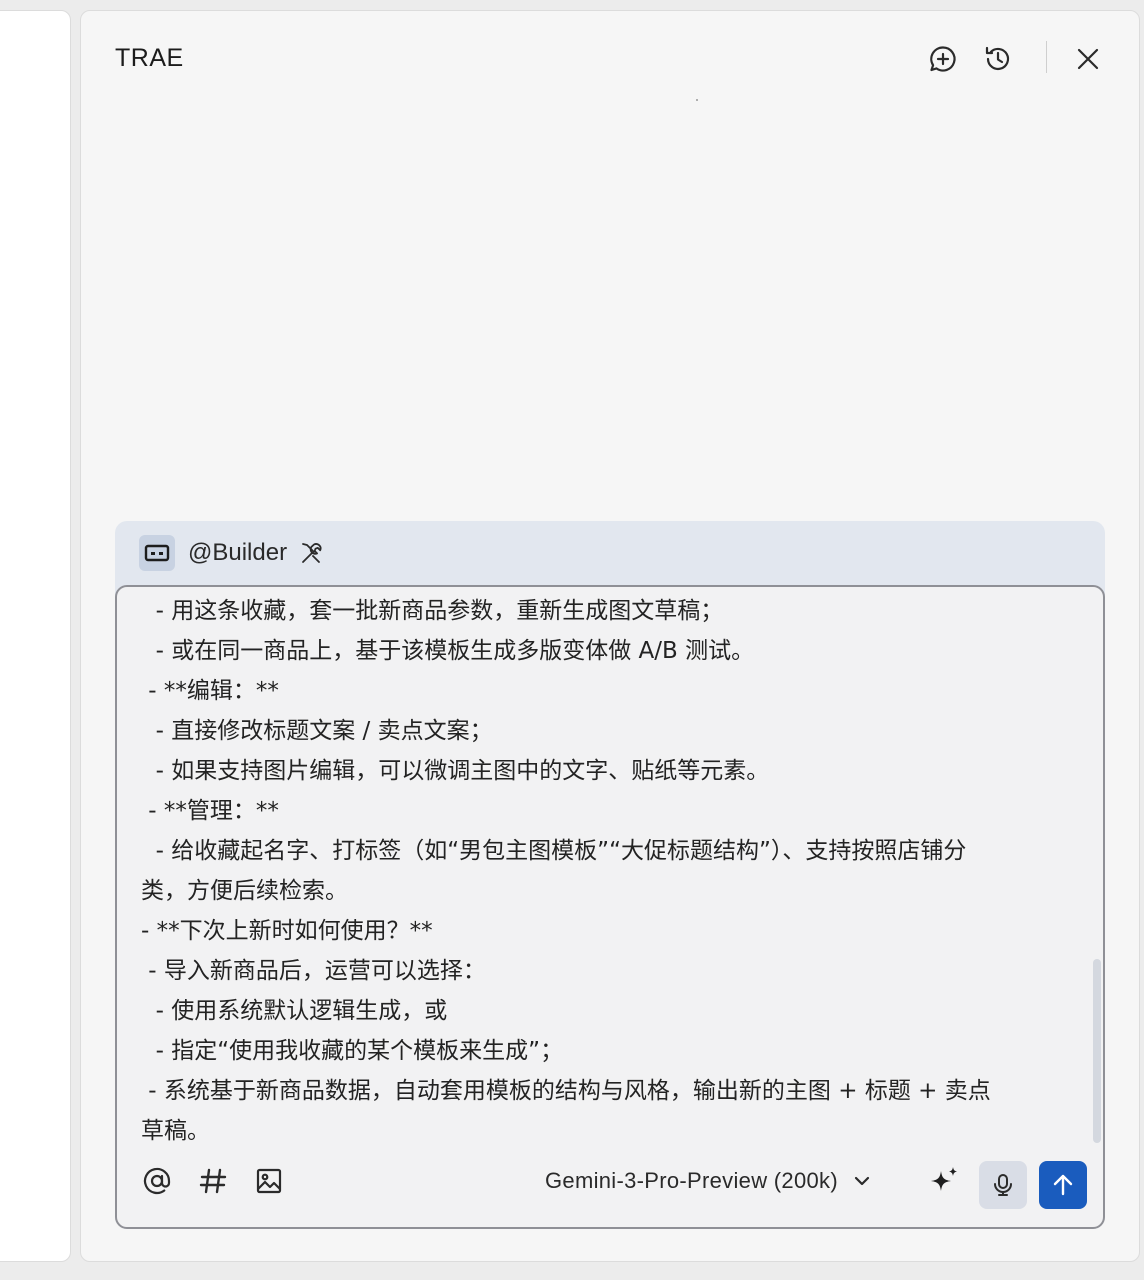 This screenshot has height=1280, width=1144. What do you see at coordinates (210, 811) in the screenshot?
I see `message-line: - **管理：**` at bounding box center [210, 811].